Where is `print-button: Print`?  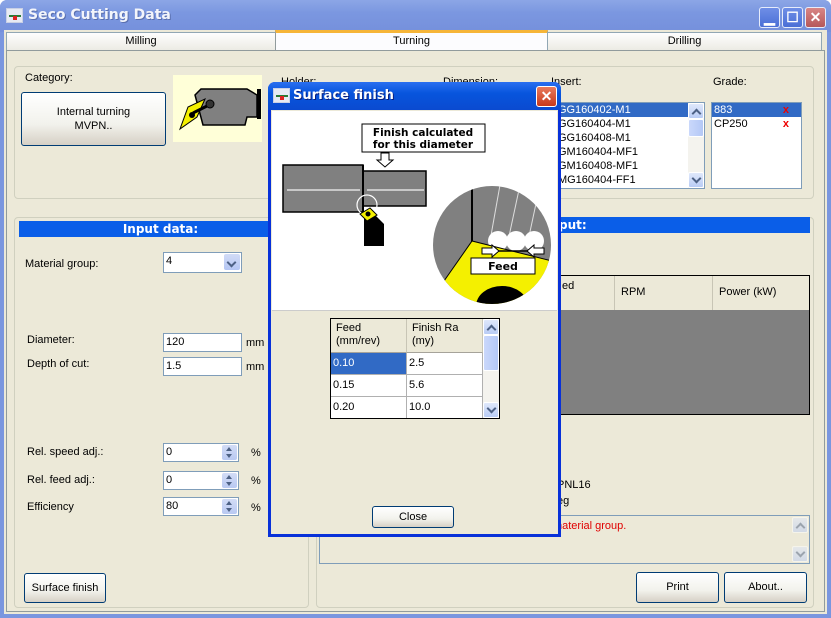 print-button: Print is located at coordinates (677, 587).